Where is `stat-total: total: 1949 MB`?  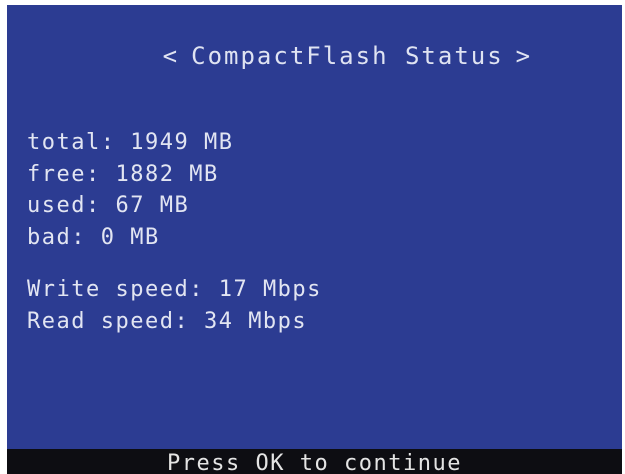 stat-total: total: 1949 MB is located at coordinates (130, 143).